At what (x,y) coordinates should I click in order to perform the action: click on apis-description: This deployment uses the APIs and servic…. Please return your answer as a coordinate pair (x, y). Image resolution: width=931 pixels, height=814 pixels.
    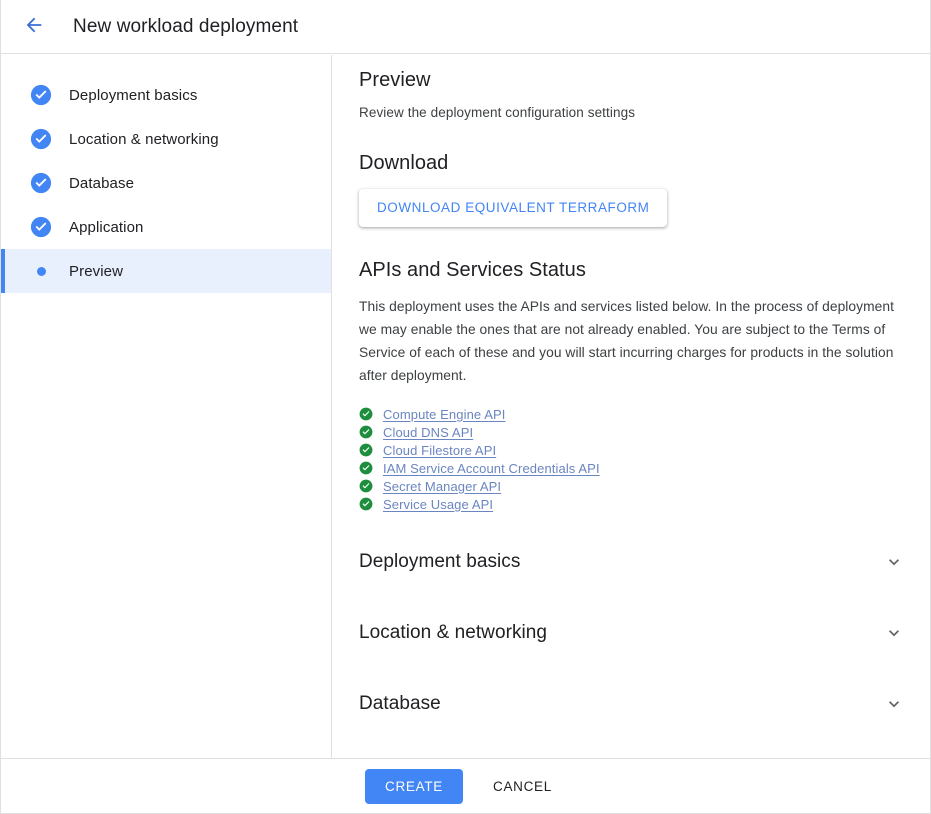
    Looking at the image, I should click on (626, 341).